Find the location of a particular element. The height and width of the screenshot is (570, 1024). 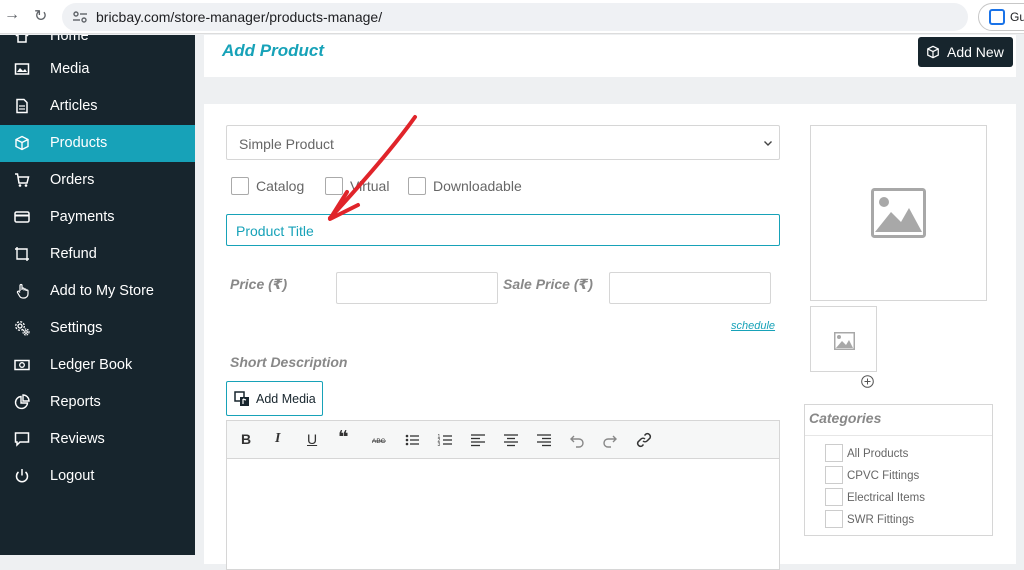

category-label: Electrical Items is located at coordinates (886, 498).